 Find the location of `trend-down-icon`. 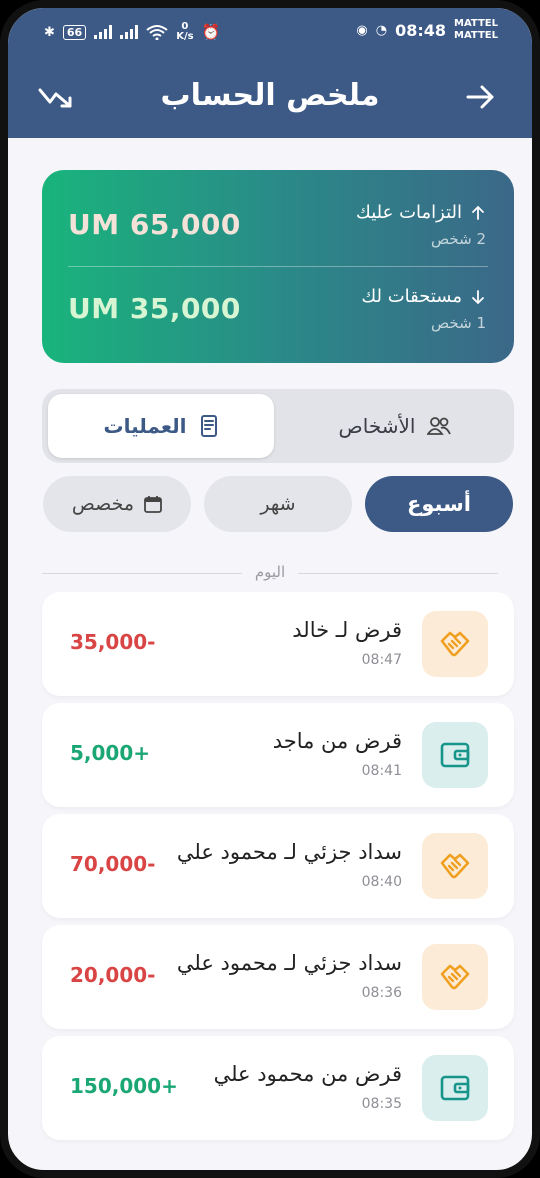

trend-down-icon is located at coordinates (55, 98).